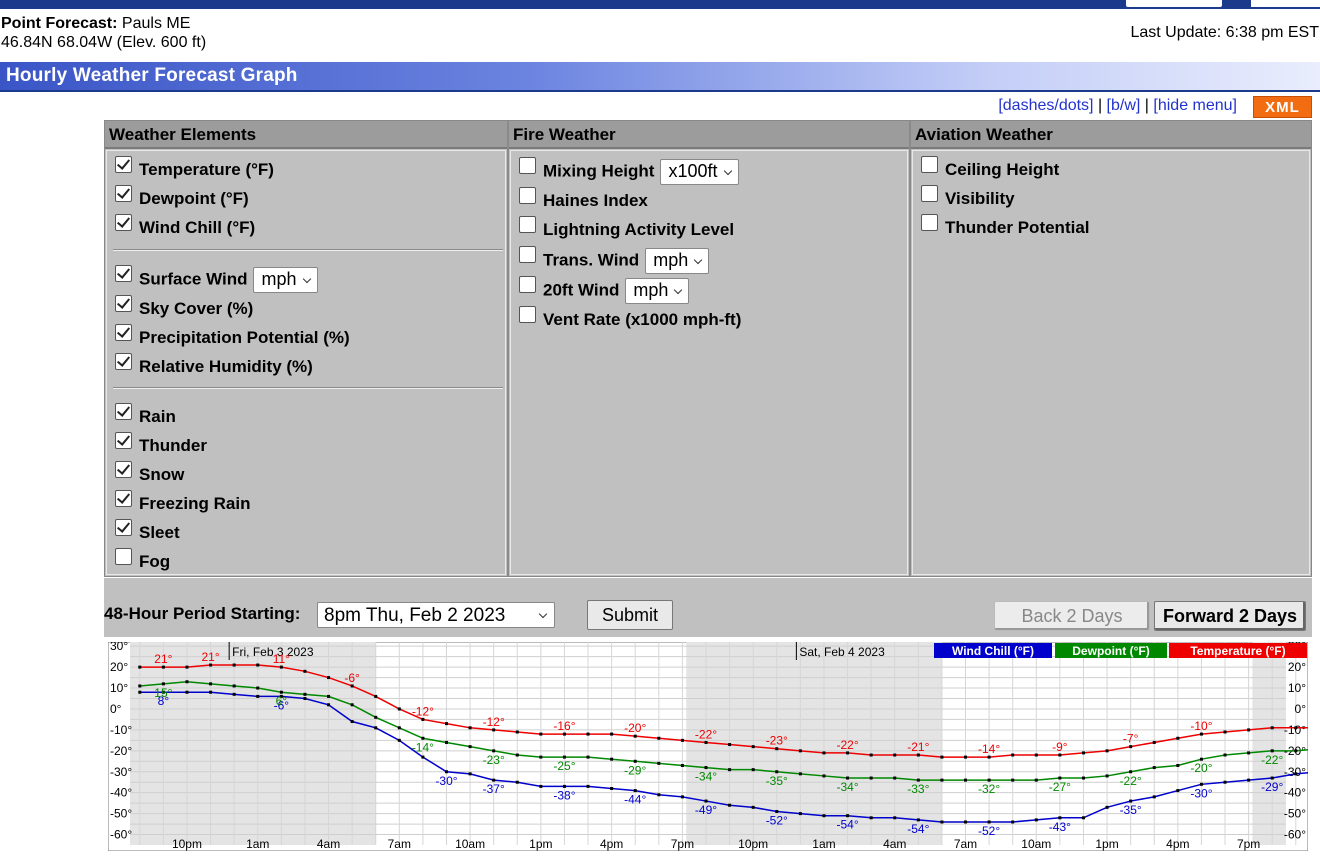 Image resolution: width=1320 pixels, height=856 pixels. What do you see at coordinates (968, 197) in the screenshot?
I see `option-visibility: Visibility` at bounding box center [968, 197].